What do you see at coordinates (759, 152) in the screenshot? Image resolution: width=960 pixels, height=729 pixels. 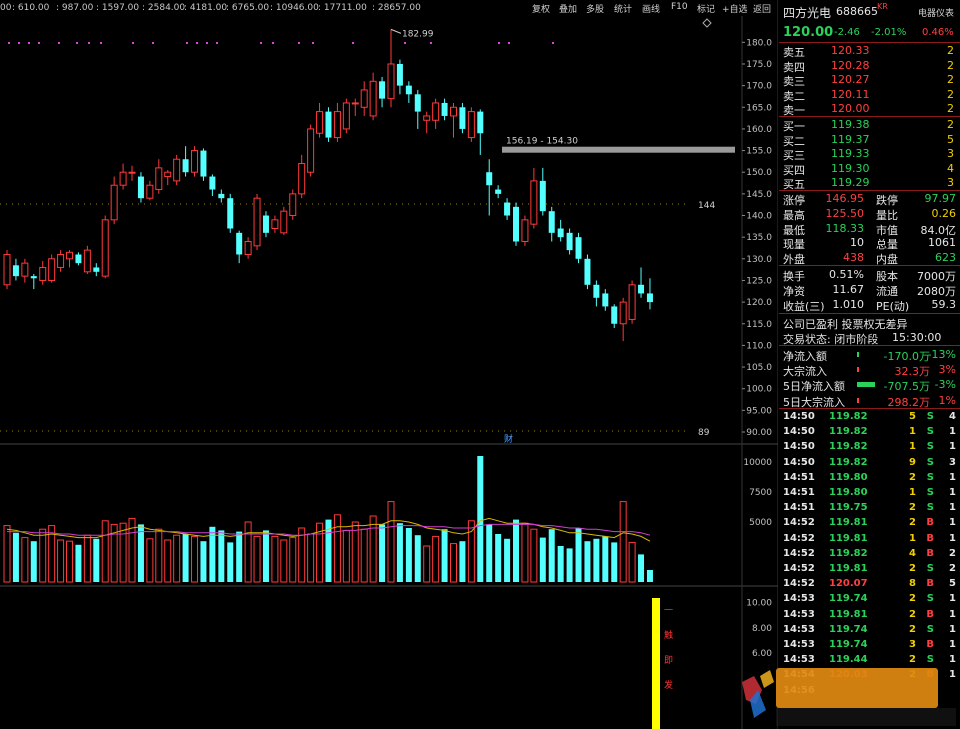 I see `price-tick-label: 155.0` at bounding box center [759, 152].